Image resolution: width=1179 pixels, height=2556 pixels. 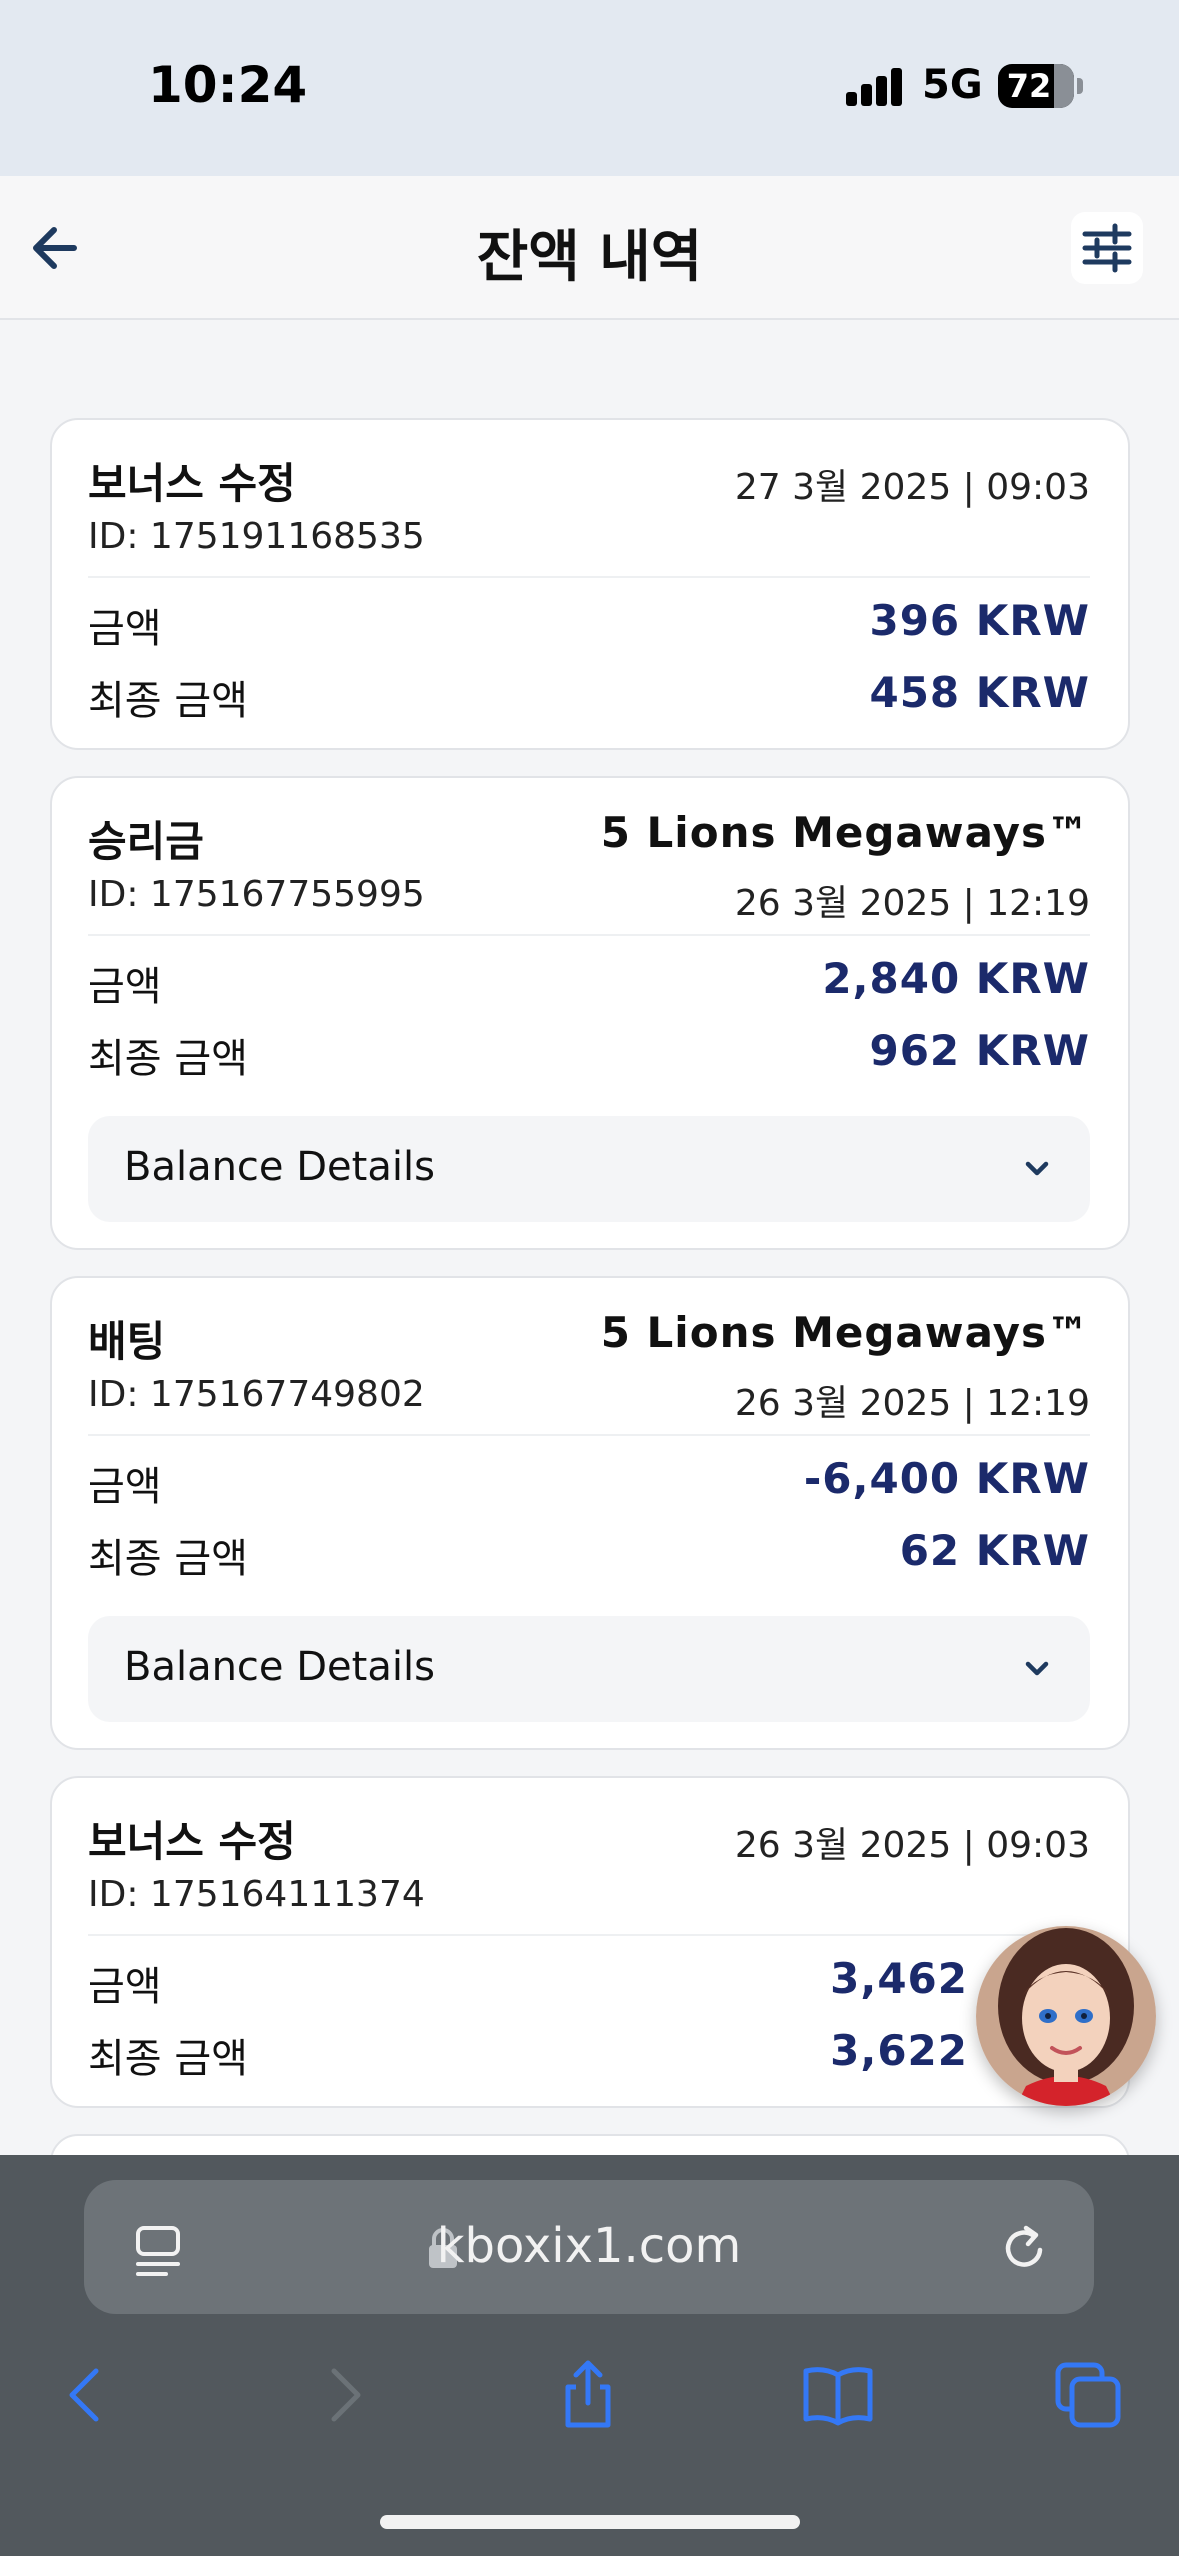 I want to click on transaction-date: 27 3월 2025 | 09:03, so click(x=912, y=487).